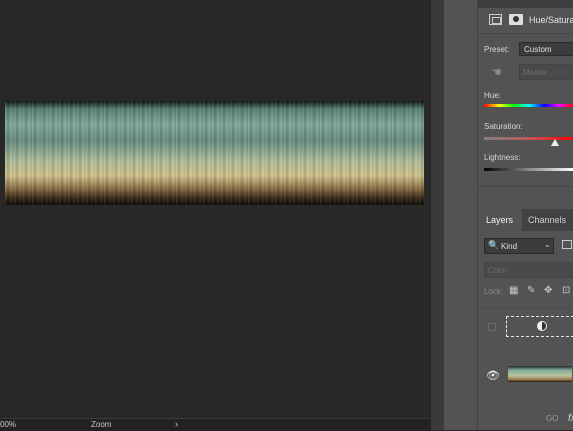  I want to click on lock-artboard-icon: ⊡, so click(566, 290).